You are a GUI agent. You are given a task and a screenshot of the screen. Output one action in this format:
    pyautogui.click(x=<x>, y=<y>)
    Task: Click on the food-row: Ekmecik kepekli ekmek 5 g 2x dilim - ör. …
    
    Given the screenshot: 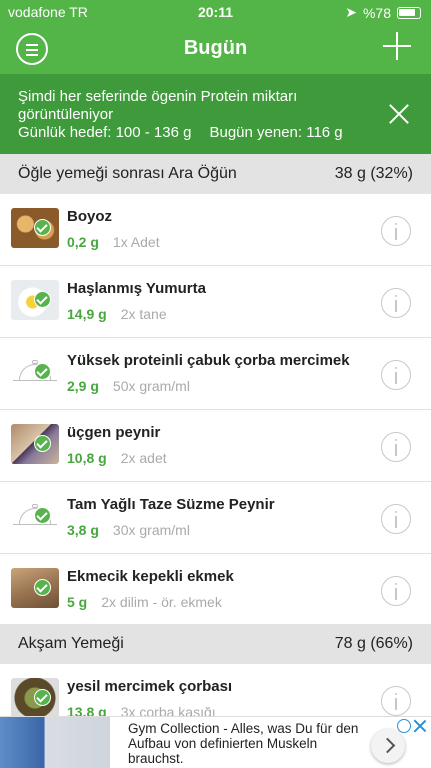 What is the action you would take?
    pyautogui.click(x=215, y=590)
    